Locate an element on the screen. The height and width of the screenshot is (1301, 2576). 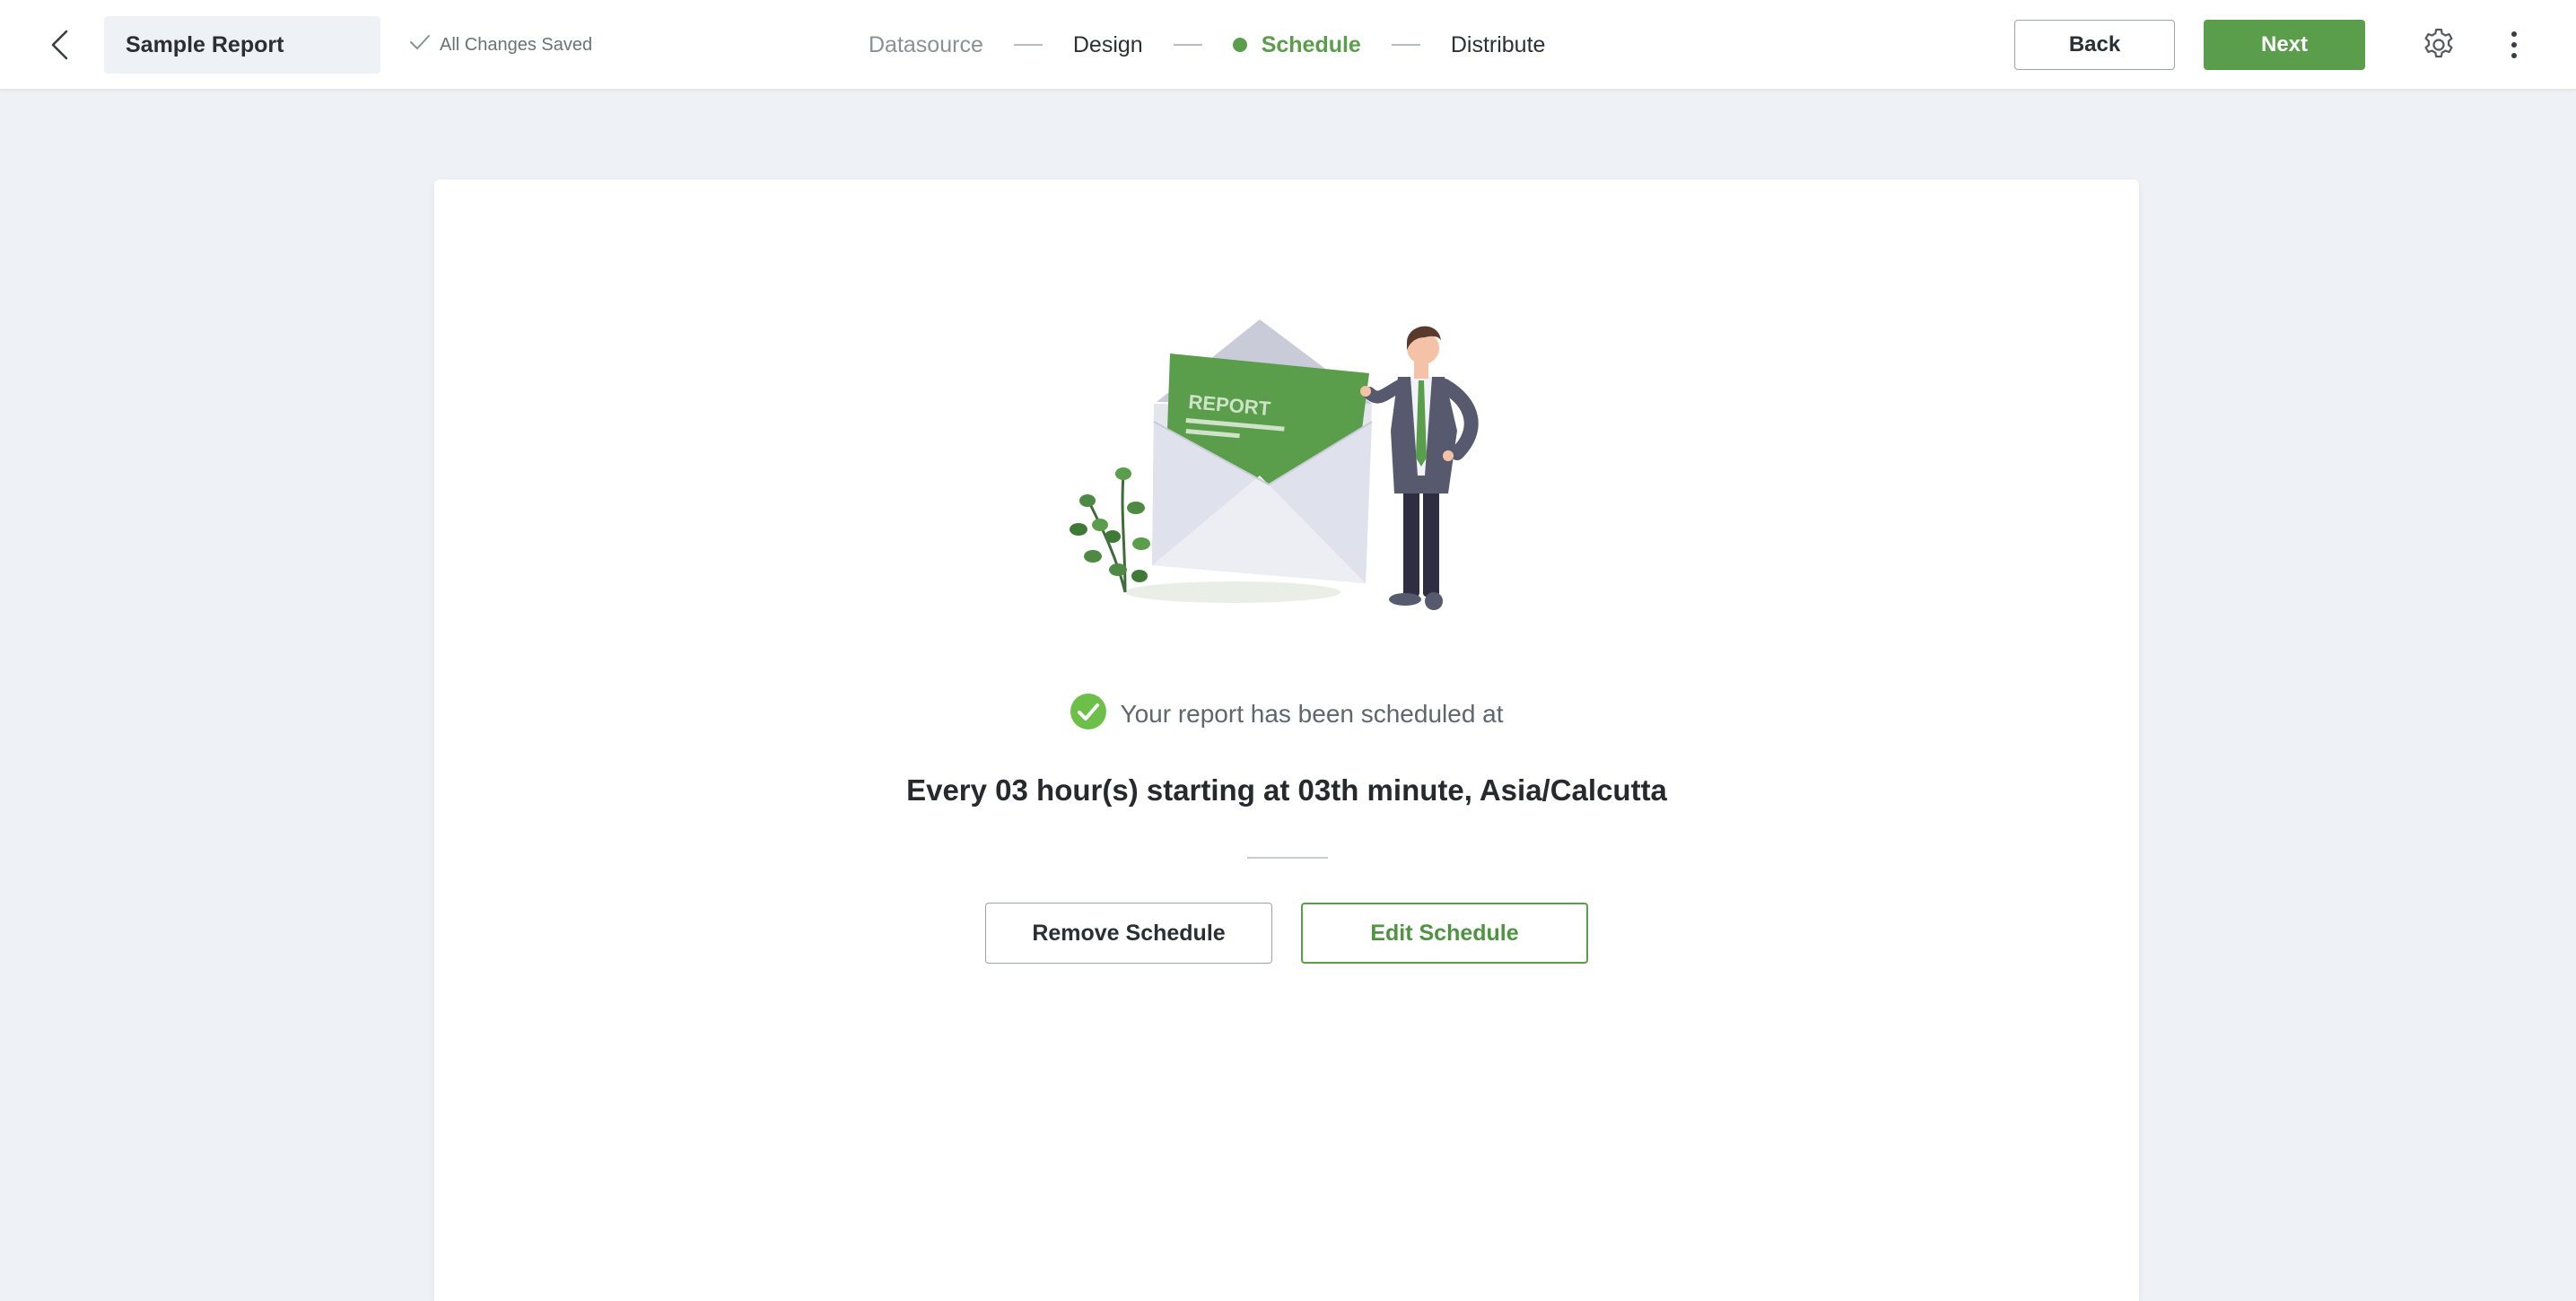
back-chevron-icon is located at coordinates (59, 45).